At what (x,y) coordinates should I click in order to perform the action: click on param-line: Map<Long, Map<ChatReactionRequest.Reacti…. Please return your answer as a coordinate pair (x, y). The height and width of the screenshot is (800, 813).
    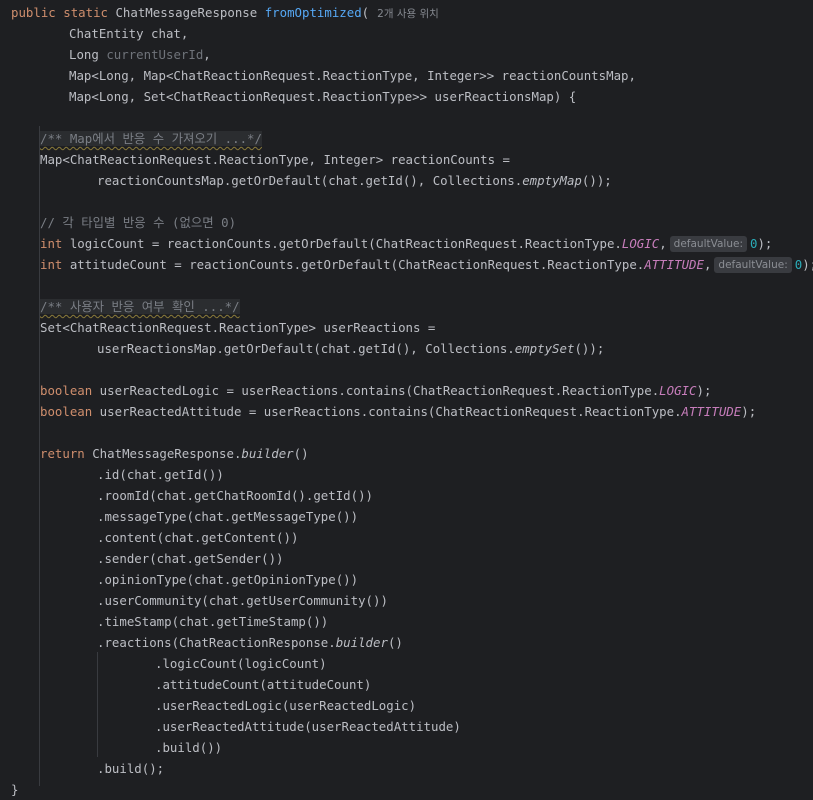
    Looking at the image, I should click on (352, 75).